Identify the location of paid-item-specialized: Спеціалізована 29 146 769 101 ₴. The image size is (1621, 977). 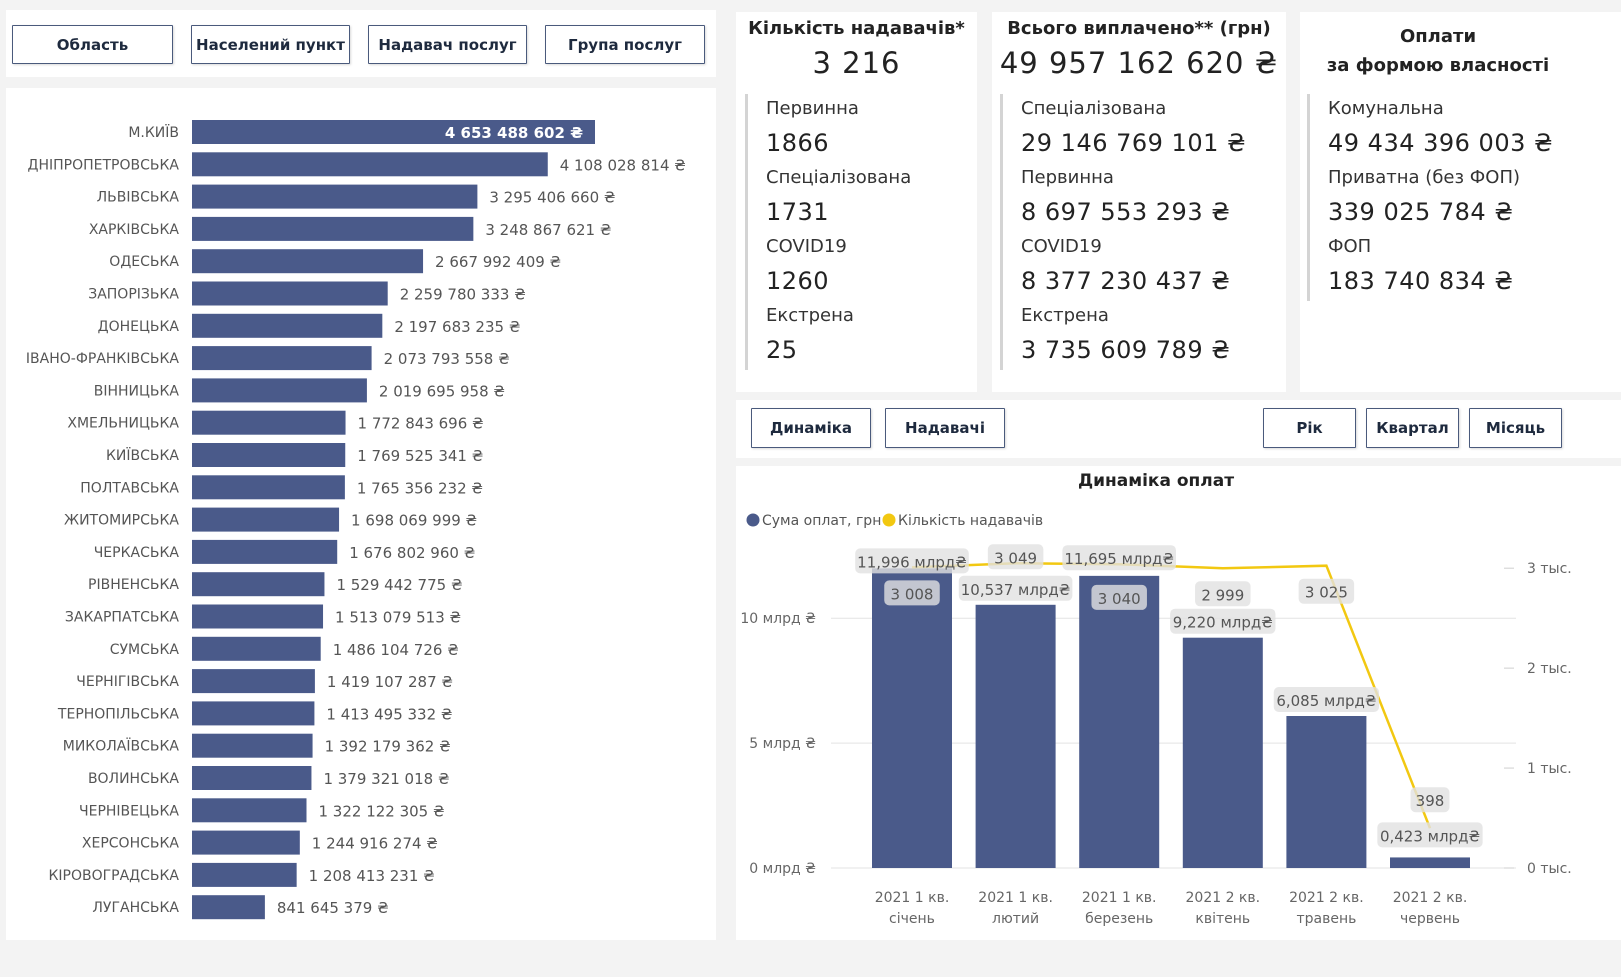
(1143, 128).